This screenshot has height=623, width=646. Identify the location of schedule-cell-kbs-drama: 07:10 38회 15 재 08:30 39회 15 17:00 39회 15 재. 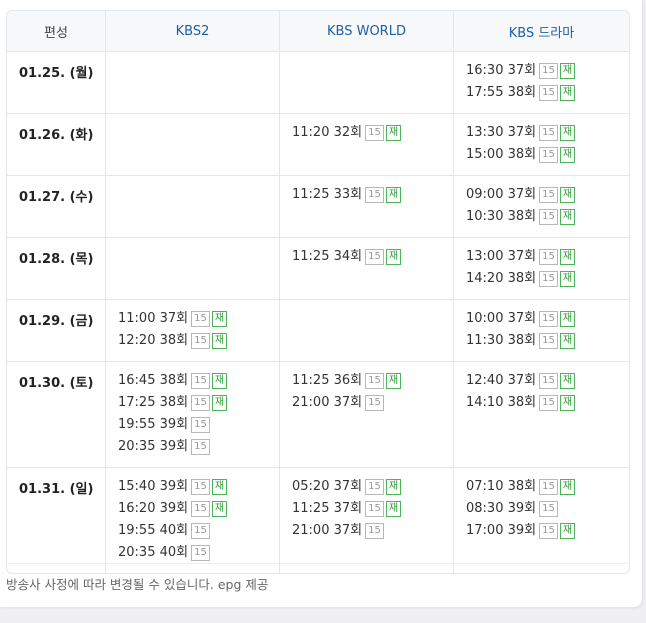
(541, 520).